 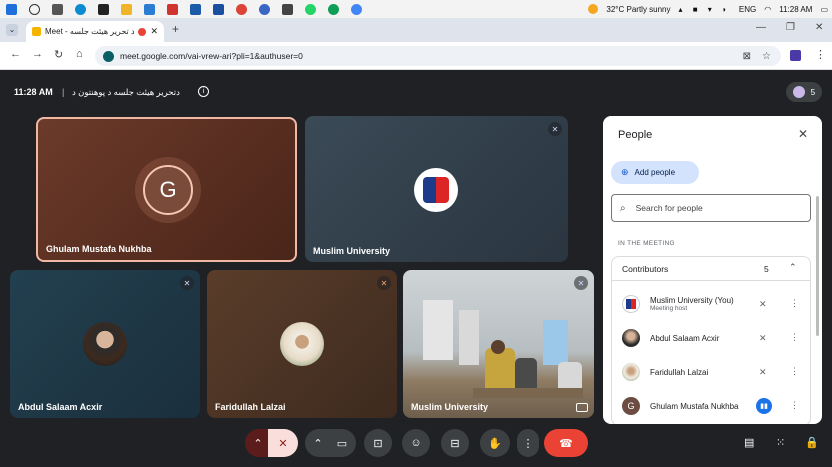 What do you see at coordinates (166, 189) in the screenshot?
I see `video-tile: G Ghulam Mustafa Nukhba` at bounding box center [166, 189].